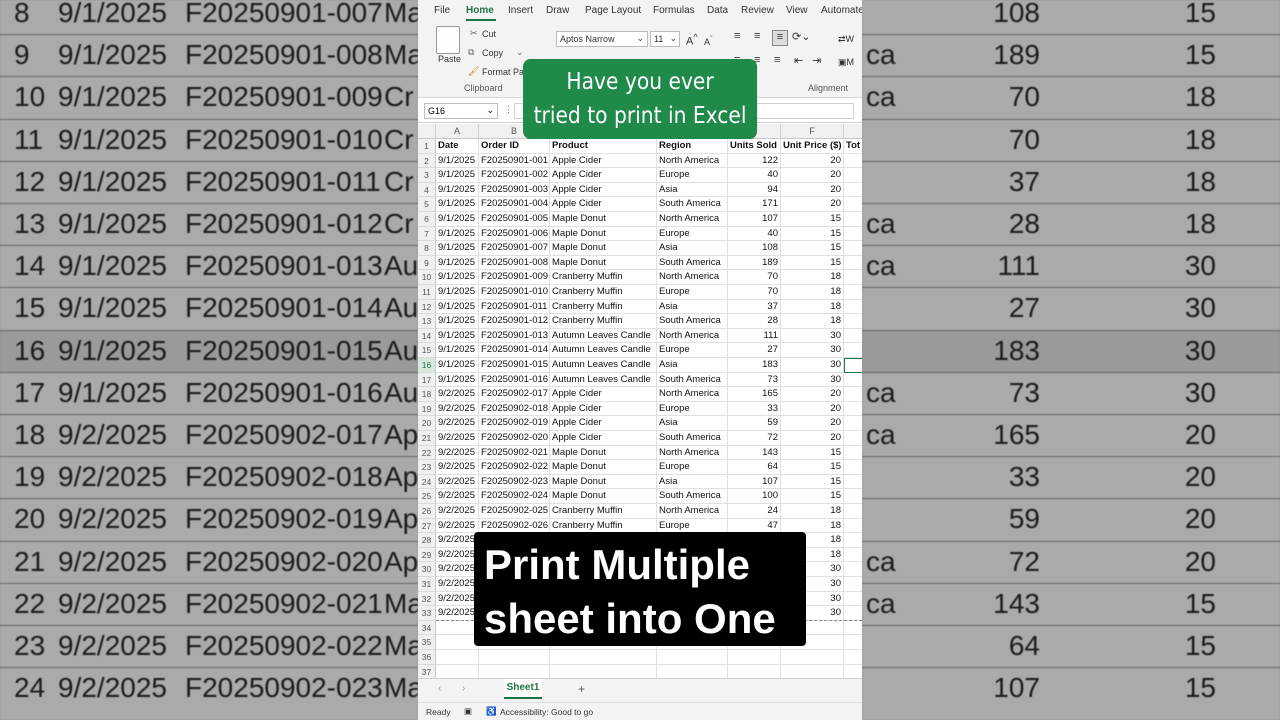  What do you see at coordinates (754, 292) in the screenshot?
I see `table-cell: 70` at bounding box center [754, 292].